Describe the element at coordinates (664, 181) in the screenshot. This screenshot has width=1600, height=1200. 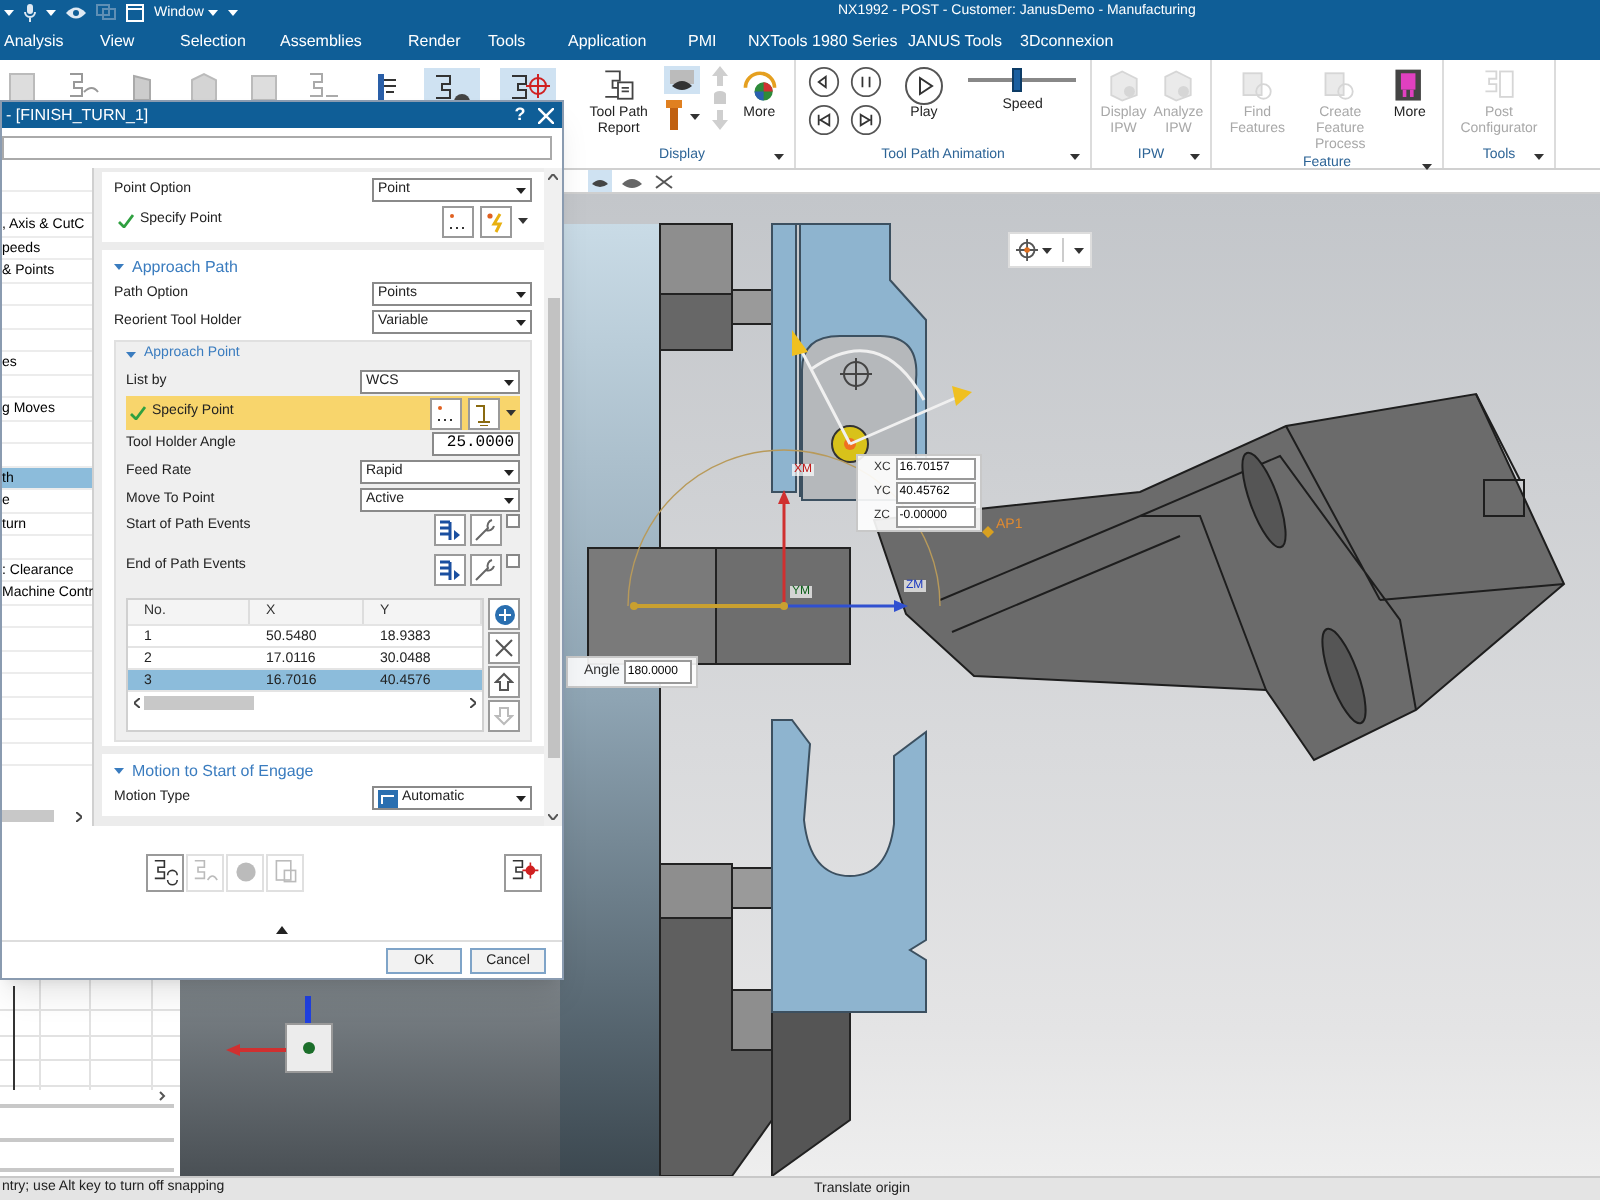
I see `hide-icon` at that location.